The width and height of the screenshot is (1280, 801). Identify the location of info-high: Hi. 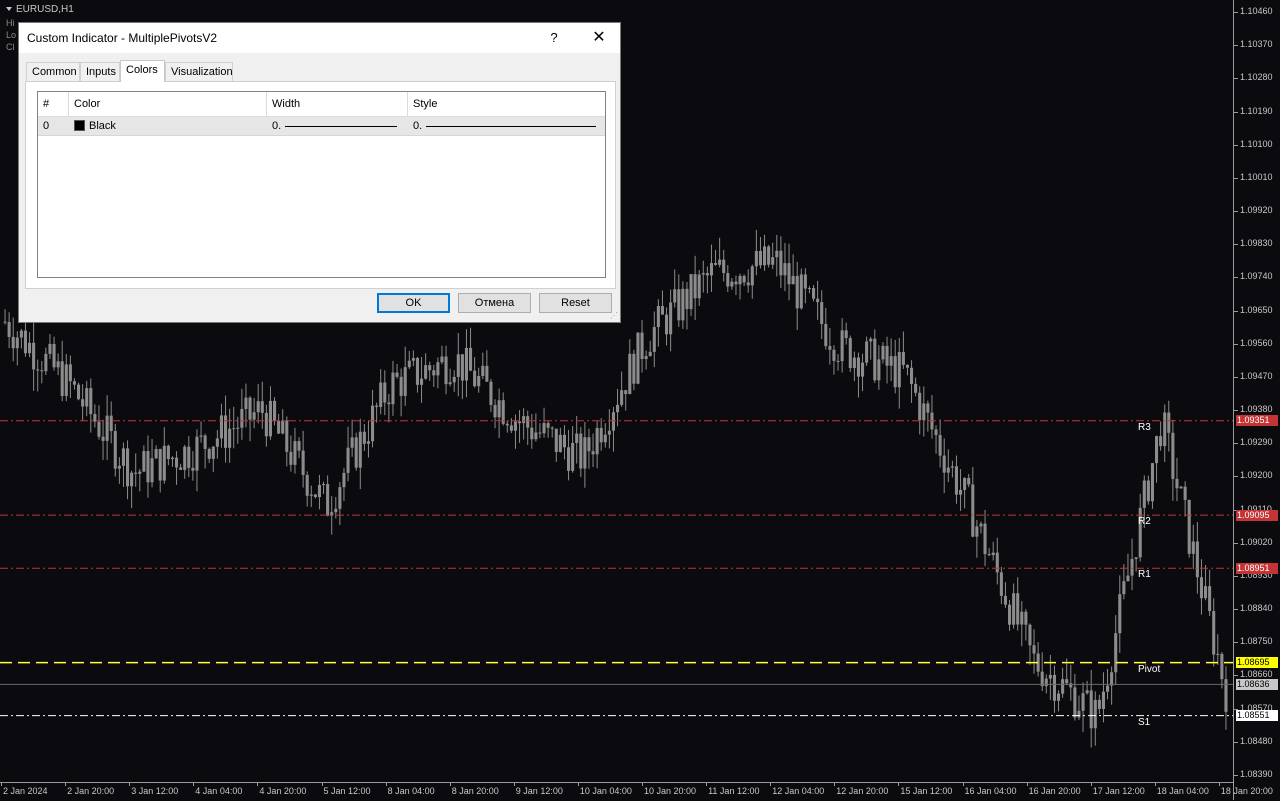
(10, 23).